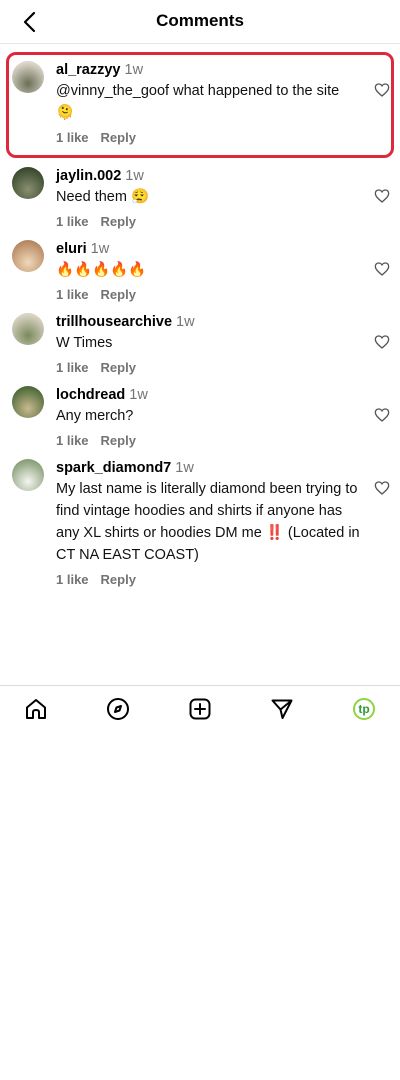 The height and width of the screenshot is (1080, 400). What do you see at coordinates (88, 70) in the screenshot?
I see `comment-username: al_razzyy` at bounding box center [88, 70].